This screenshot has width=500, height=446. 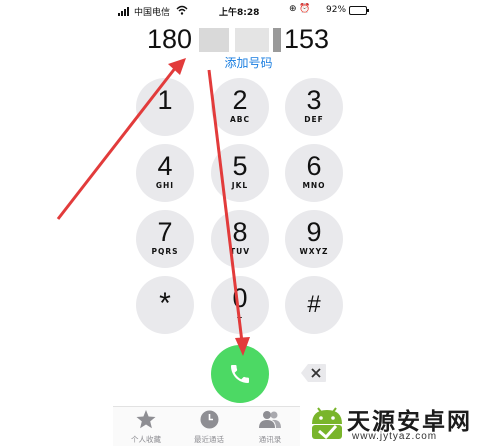 What do you see at coordinates (327, 423) in the screenshot?
I see `android-logo-icon` at bounding box center [327, 423].